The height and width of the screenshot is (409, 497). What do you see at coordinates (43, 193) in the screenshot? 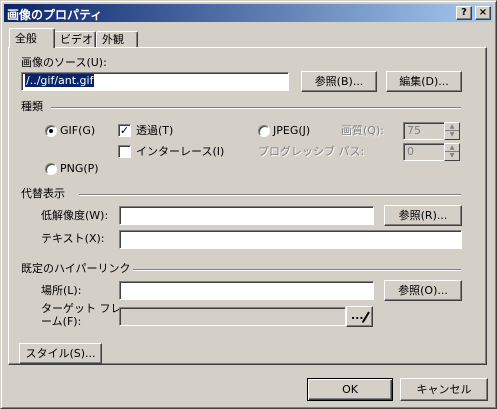
I see `alternate-group-title: 代替表示` at bounding box center [43, 193].